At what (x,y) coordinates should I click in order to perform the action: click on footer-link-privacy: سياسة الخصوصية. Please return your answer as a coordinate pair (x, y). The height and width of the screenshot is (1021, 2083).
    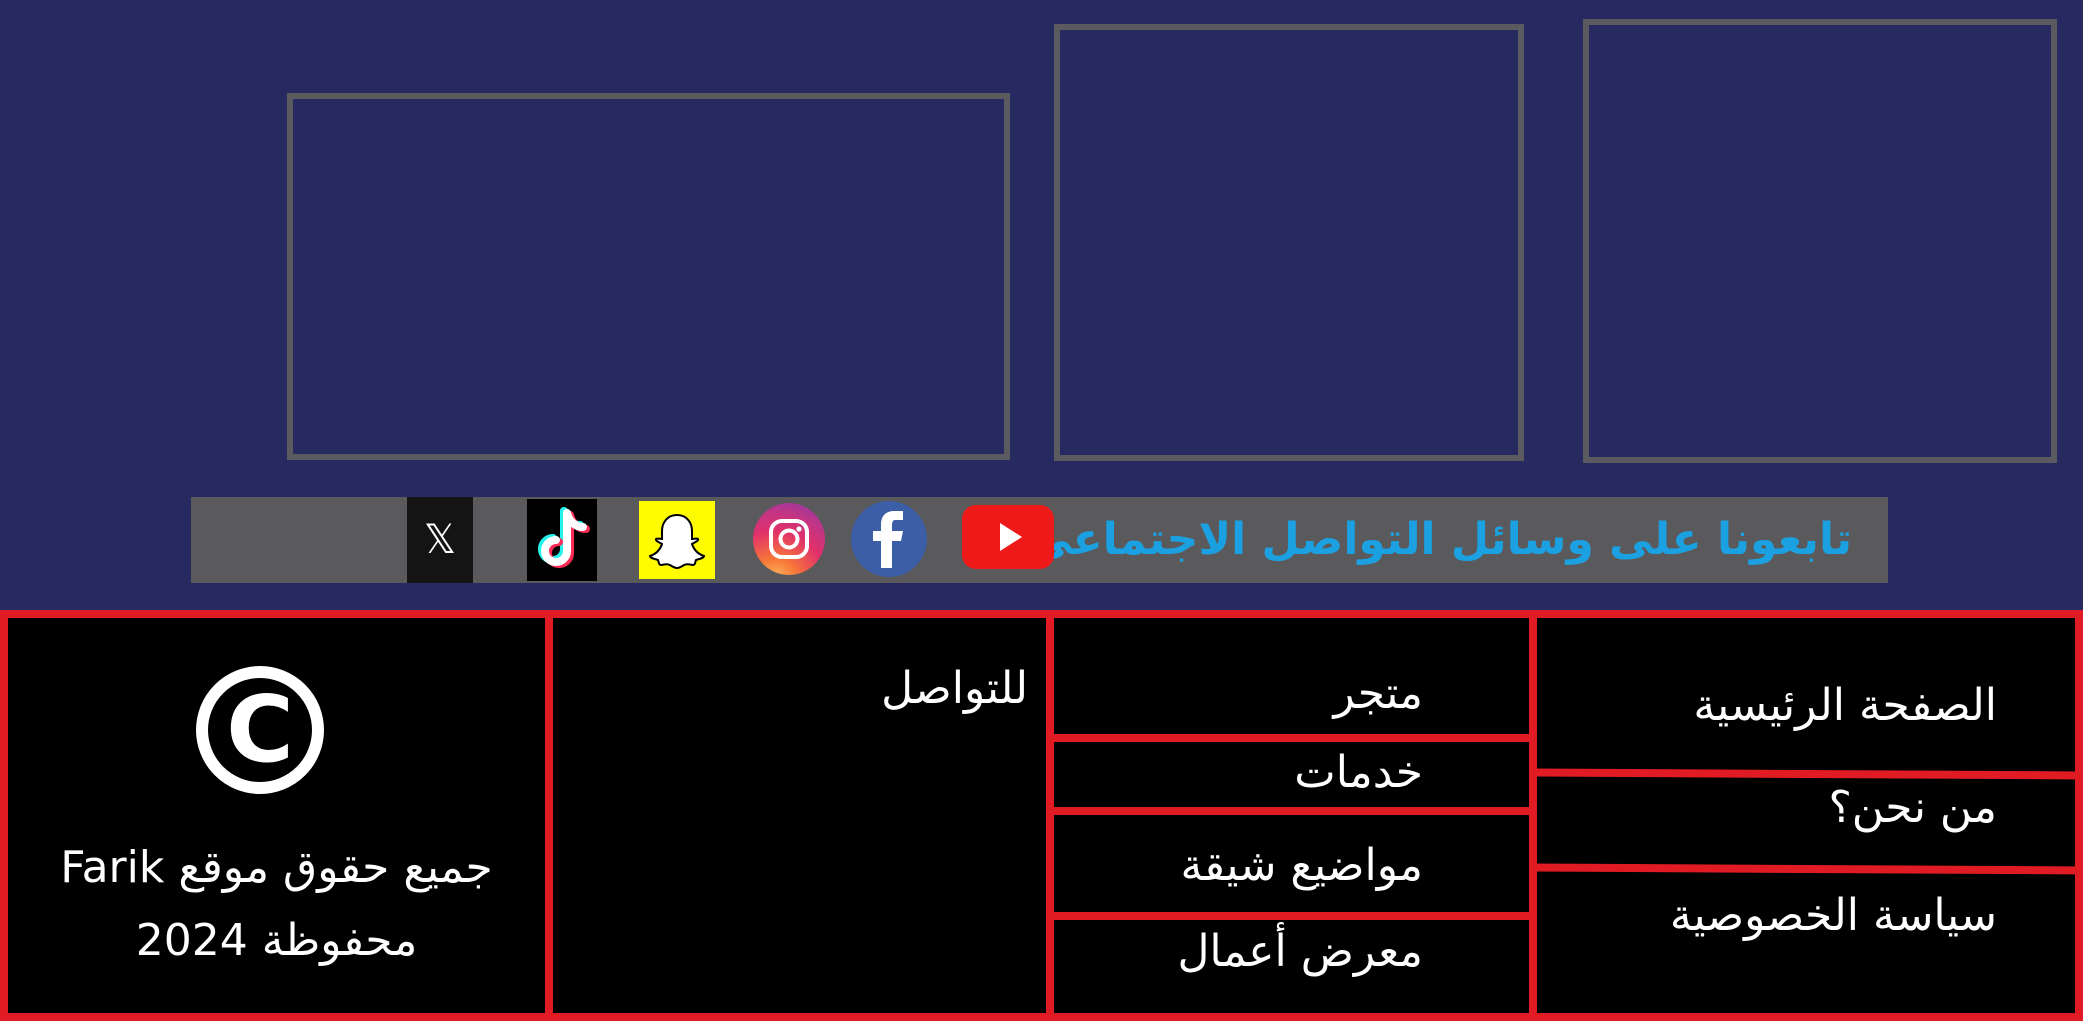
    Looking at the image, I should click on (1833, 916).